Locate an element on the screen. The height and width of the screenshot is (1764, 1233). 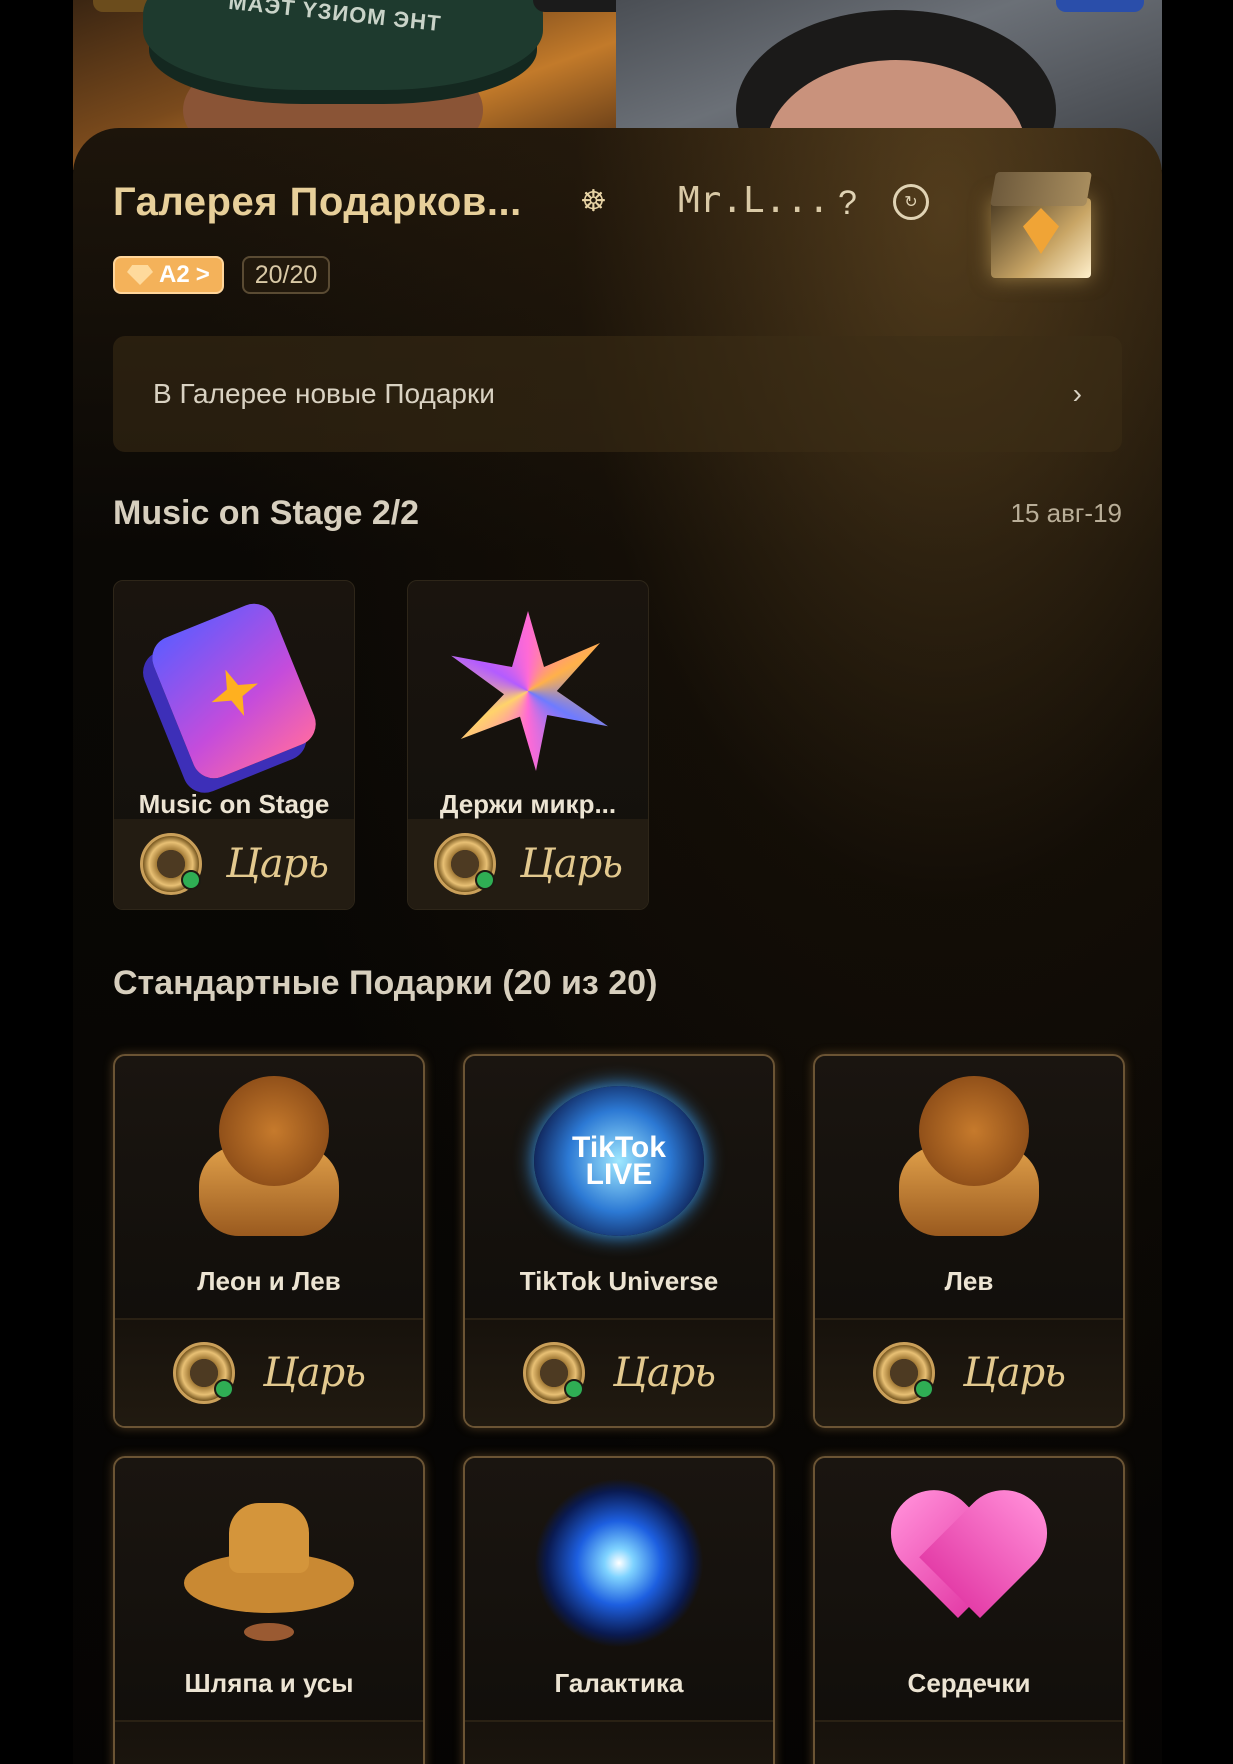
gift-card-tiktok-universe: TikTok LIVE TikTok Universe Царь is located at coordinates (619, 1241).